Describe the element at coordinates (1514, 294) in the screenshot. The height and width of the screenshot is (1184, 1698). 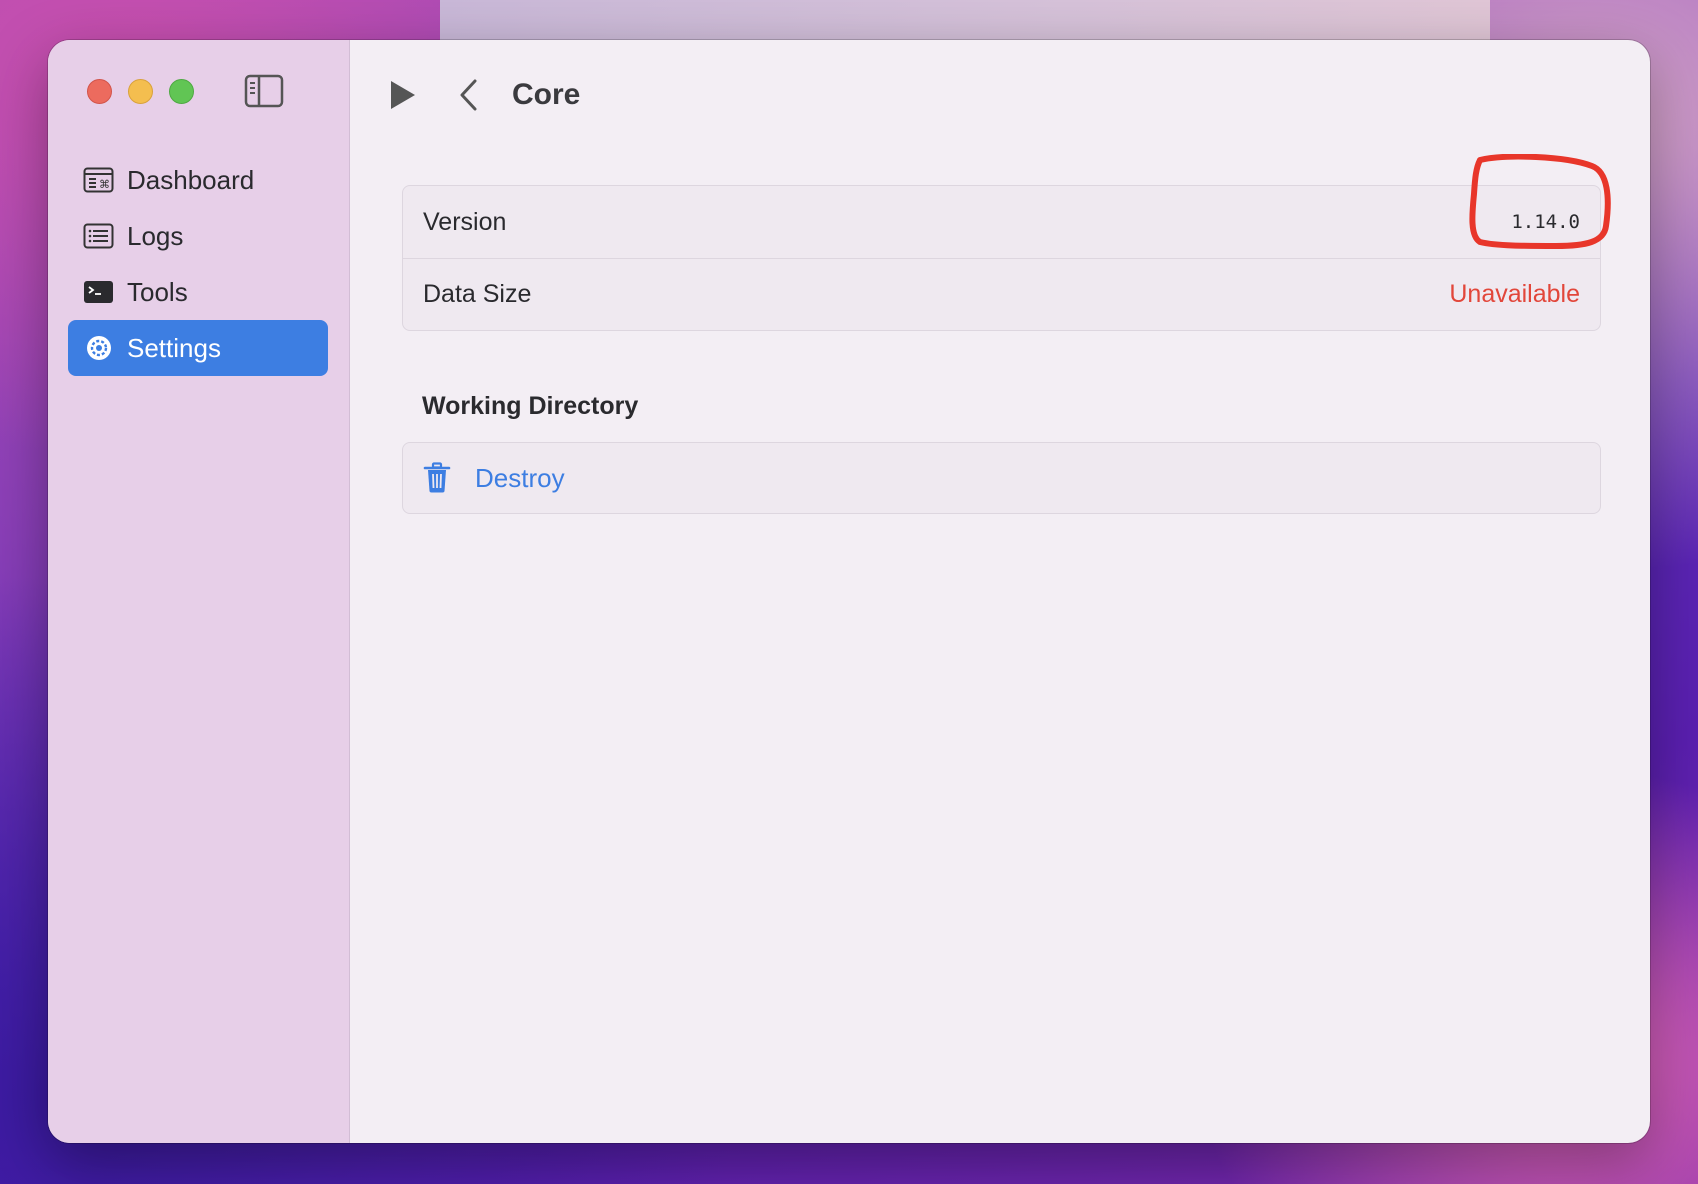
I see `data-size-value: Unavailable` at that location.